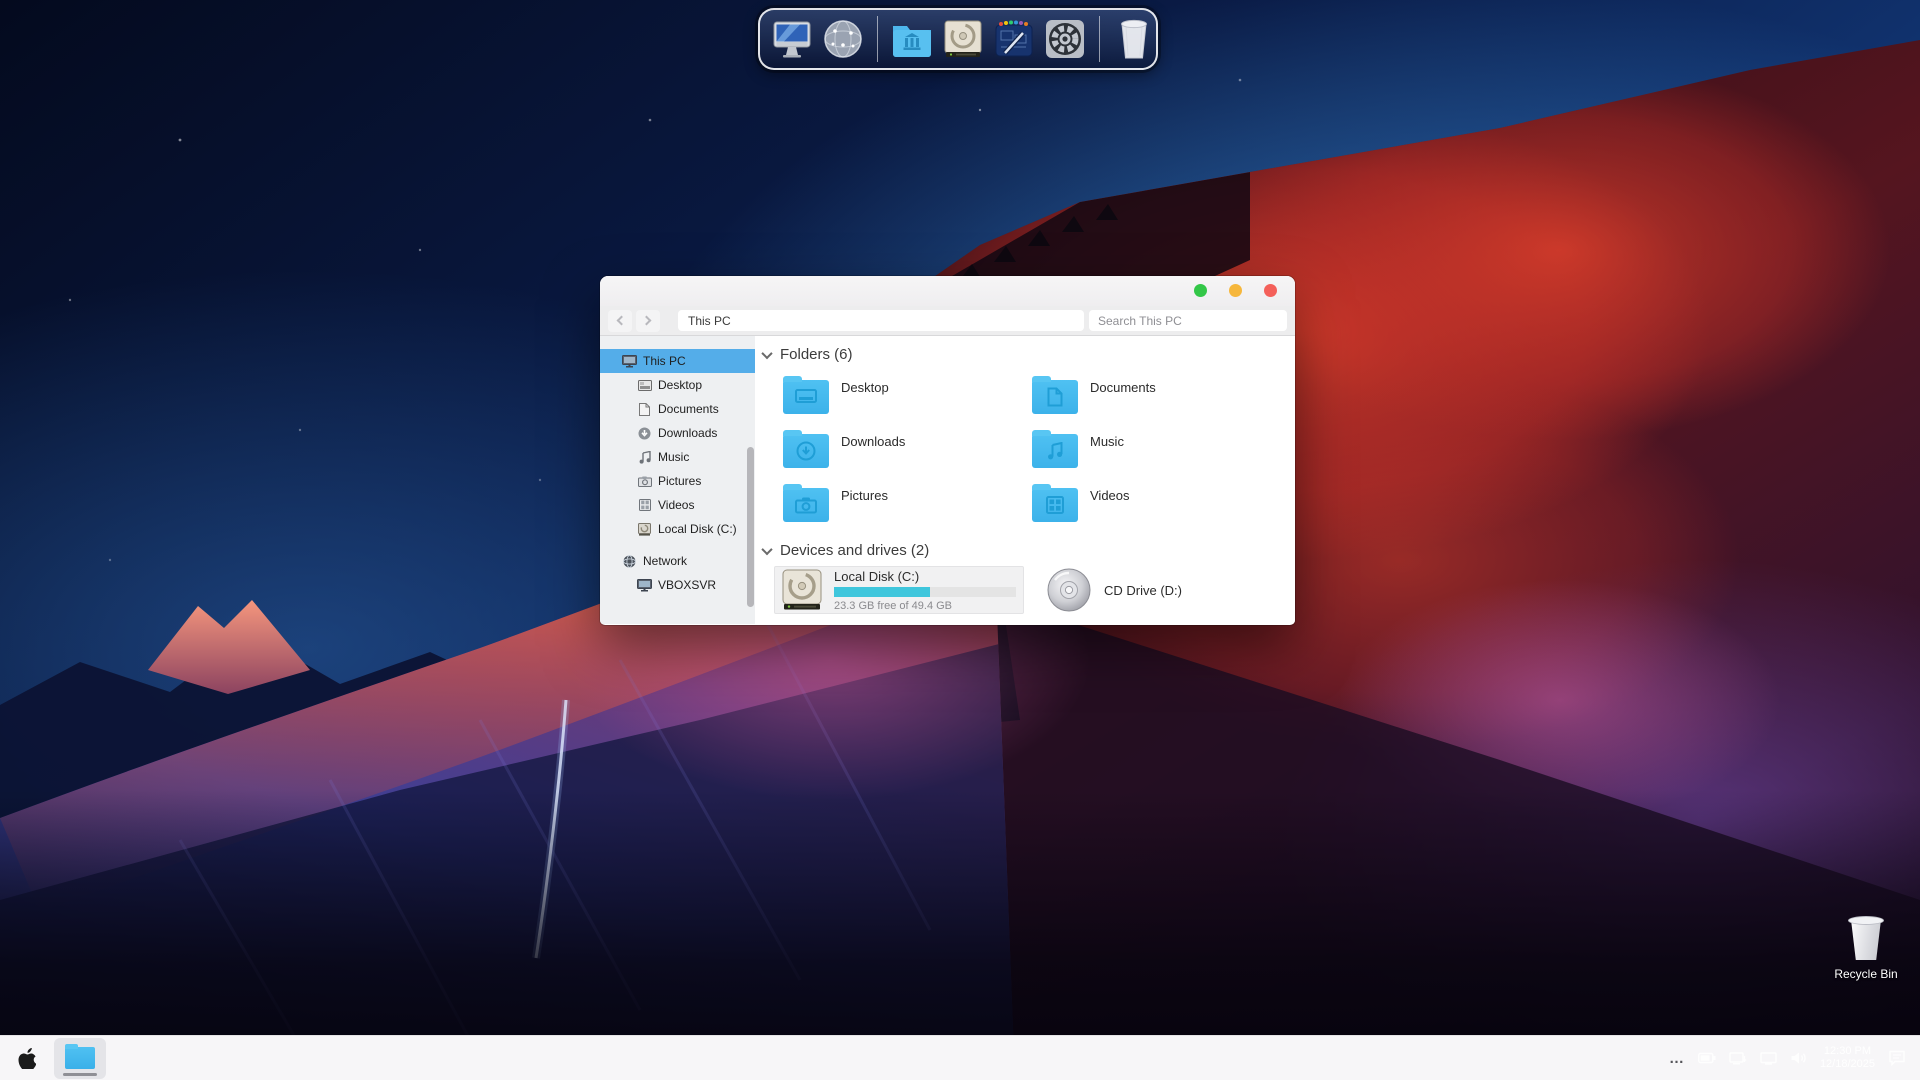 This screenshot has width=1920, height=1080. I want to click on action-center-icon, so click(1897, 1058).